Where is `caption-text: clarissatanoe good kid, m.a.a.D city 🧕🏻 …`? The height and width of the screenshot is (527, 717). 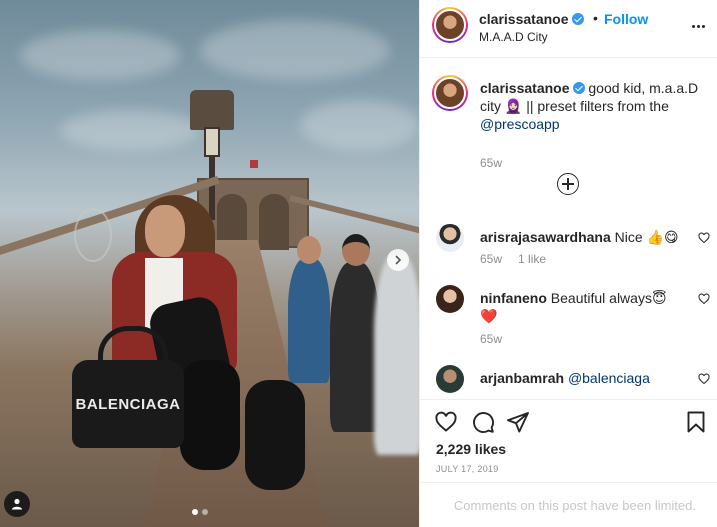
caption-text: clarissatanoe good kid, m.a.a.D city 🧕🏻 … is located at coordinates (590, 106).